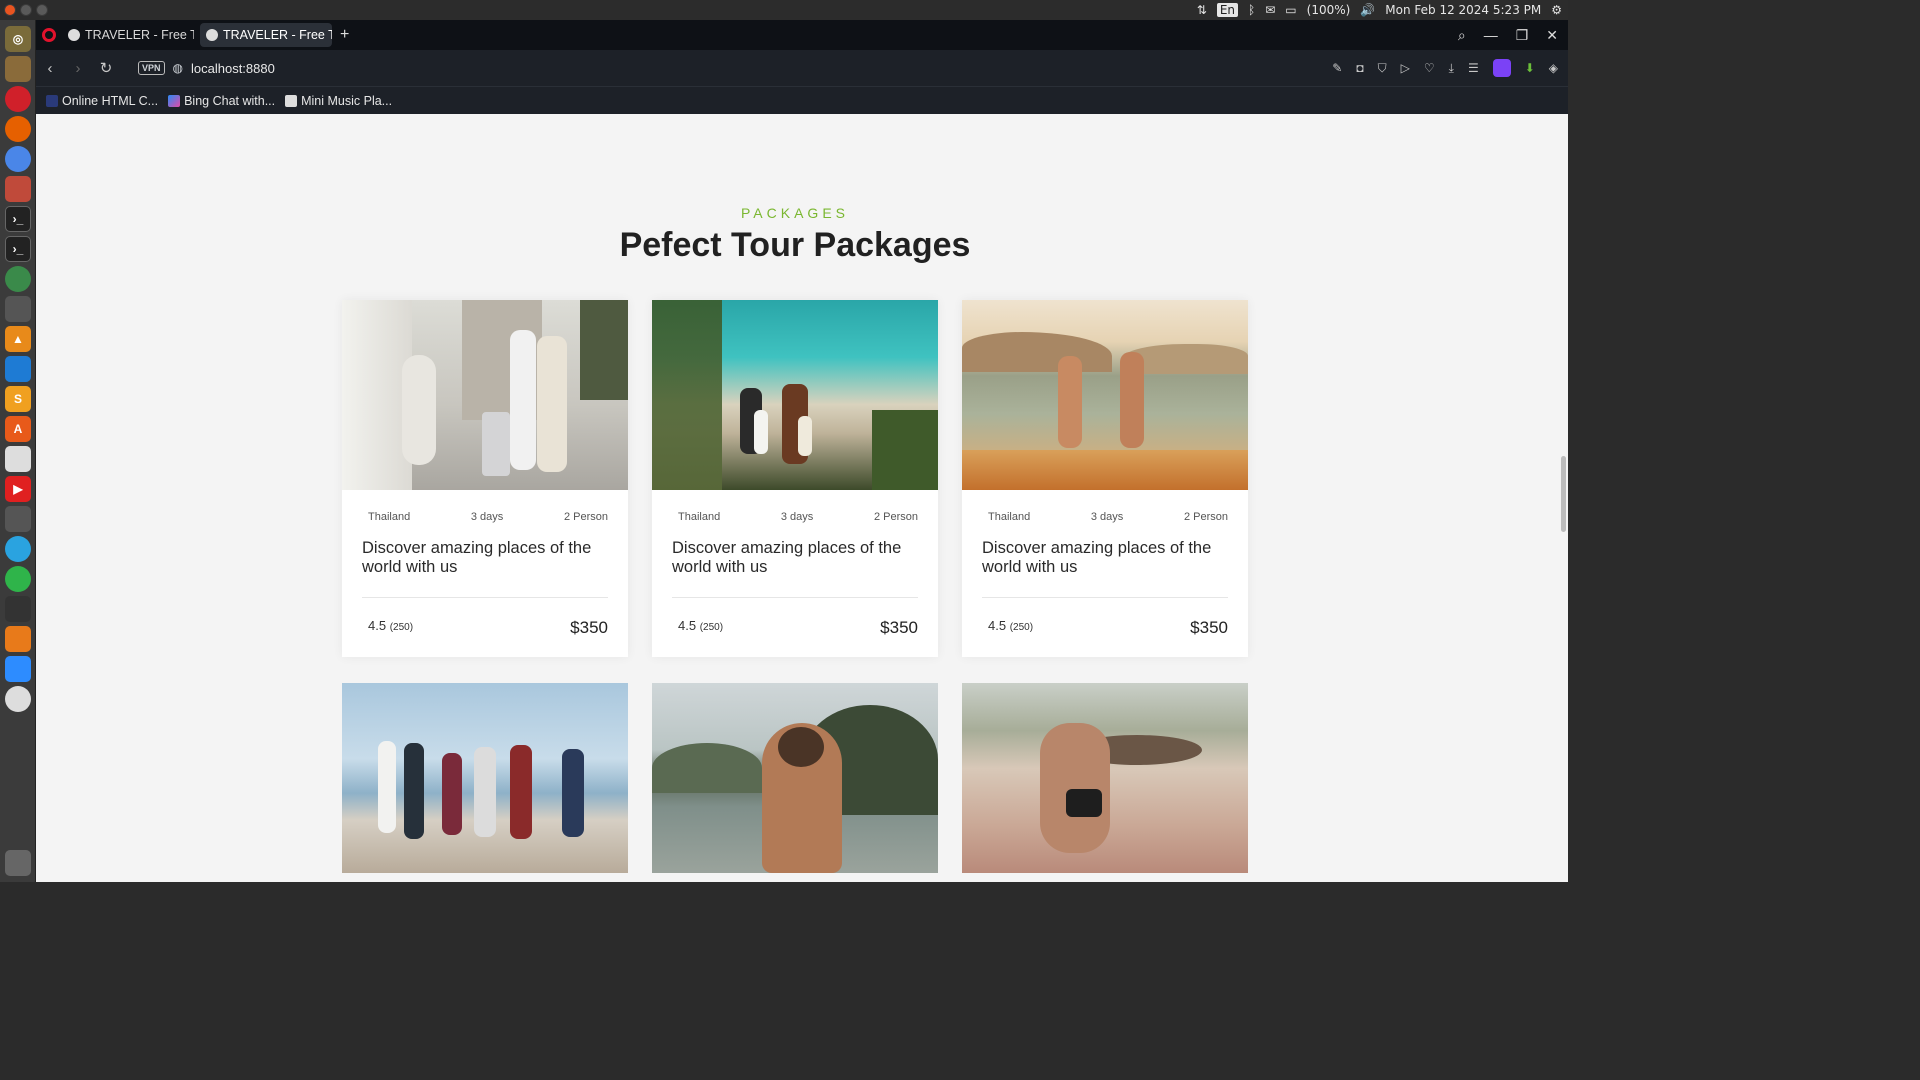 Image resolution: width=1920 pixels, height=1080 pixels. Describe the element at coordinates (151, 68) in the screenshot. I see `vpn-badge: VPN` at that location.